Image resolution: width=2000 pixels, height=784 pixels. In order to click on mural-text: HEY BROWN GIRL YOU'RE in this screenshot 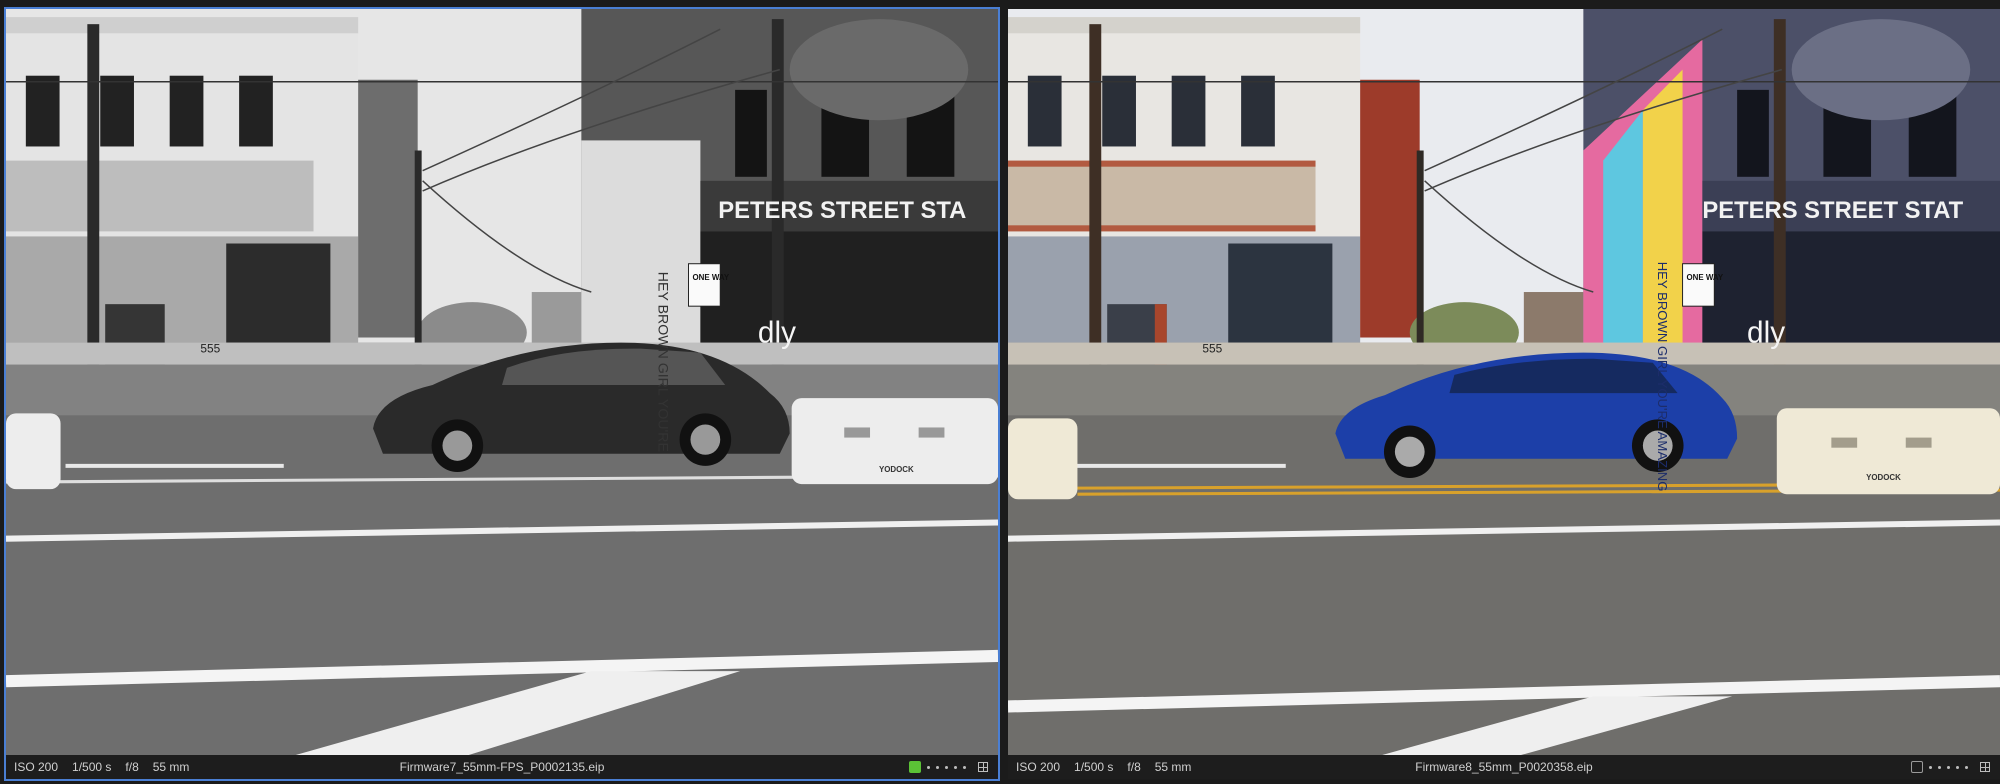, I will do `click(664, 362)`.